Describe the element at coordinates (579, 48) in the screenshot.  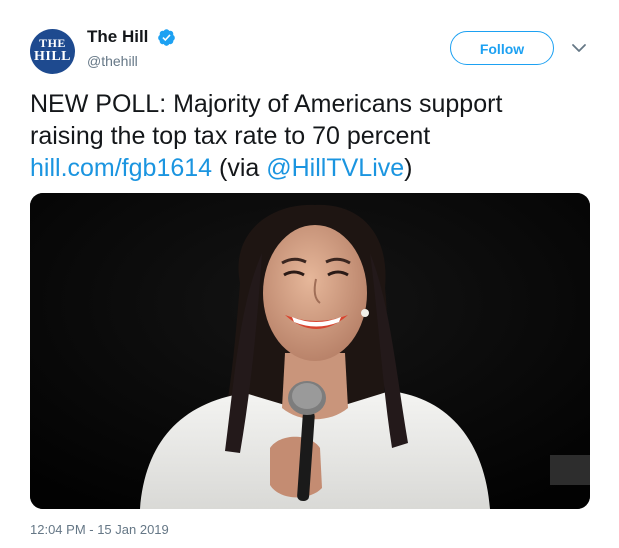
I see `chevron-down-icon` at that location.